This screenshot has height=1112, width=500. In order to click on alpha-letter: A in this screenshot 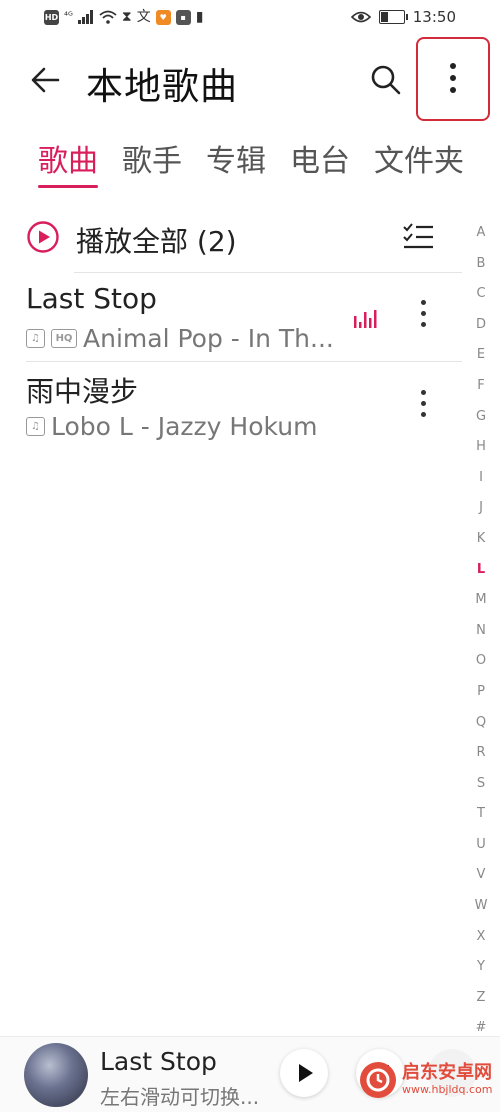, I will do `click(481, 233)`.